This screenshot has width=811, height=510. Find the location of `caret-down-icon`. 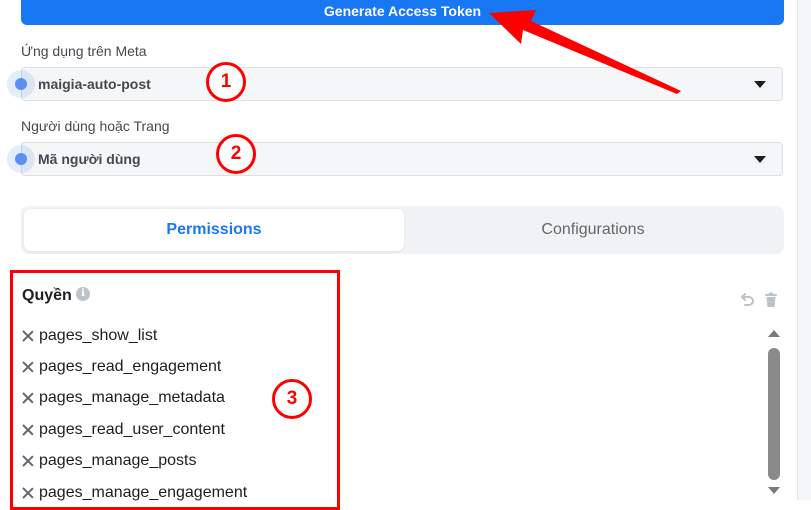

caret-down-icon is located at coordinates (760, 159).